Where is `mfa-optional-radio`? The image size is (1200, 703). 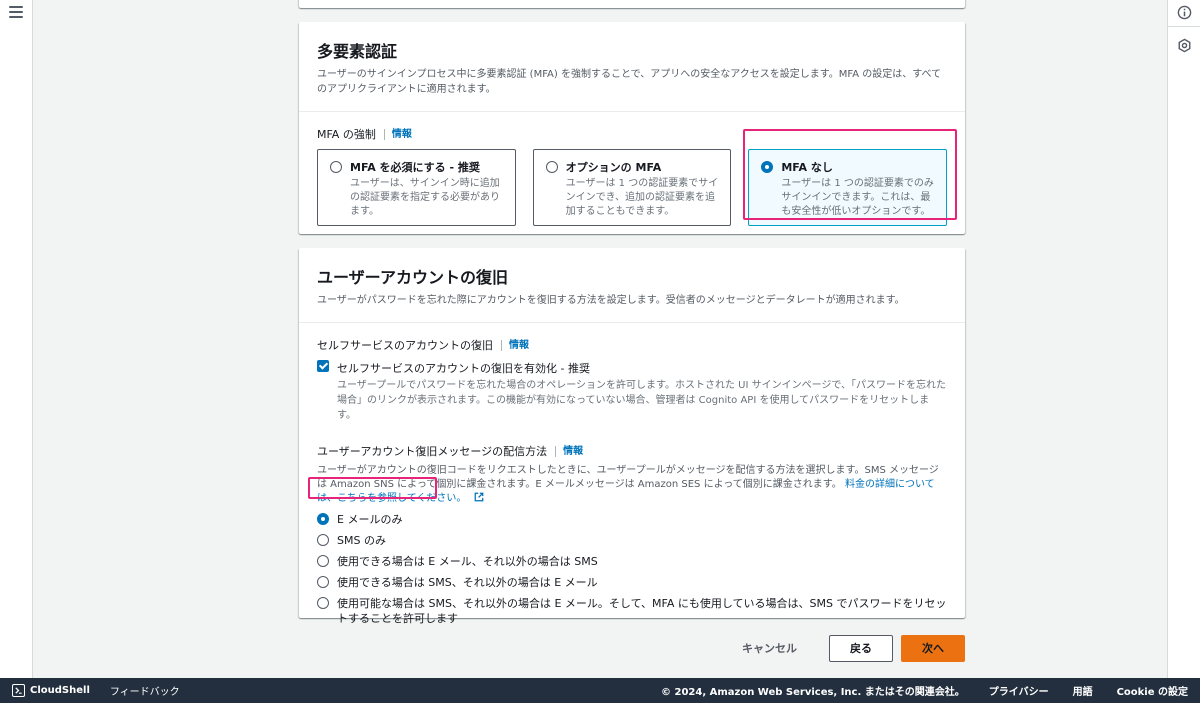
mfa-optional-radio is located at coordinates (551, 167).